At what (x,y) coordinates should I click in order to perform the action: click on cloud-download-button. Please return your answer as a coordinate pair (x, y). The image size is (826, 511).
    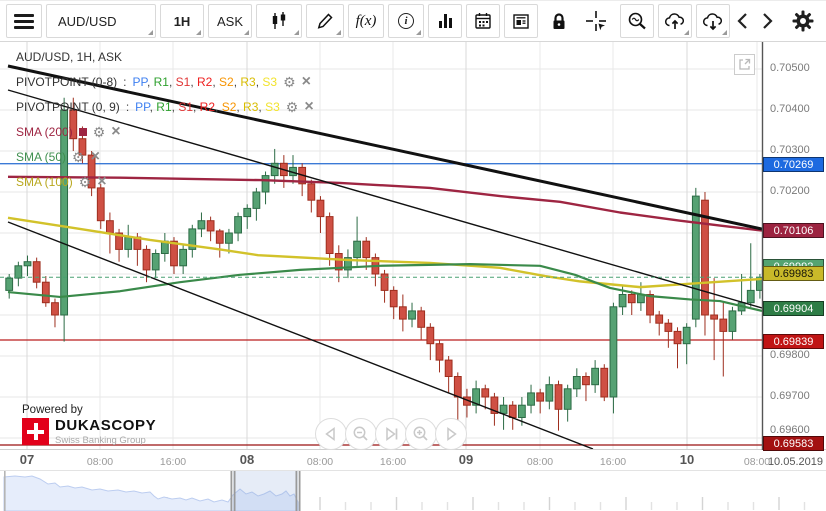
    Looking at the image, I should click on (713, 21).